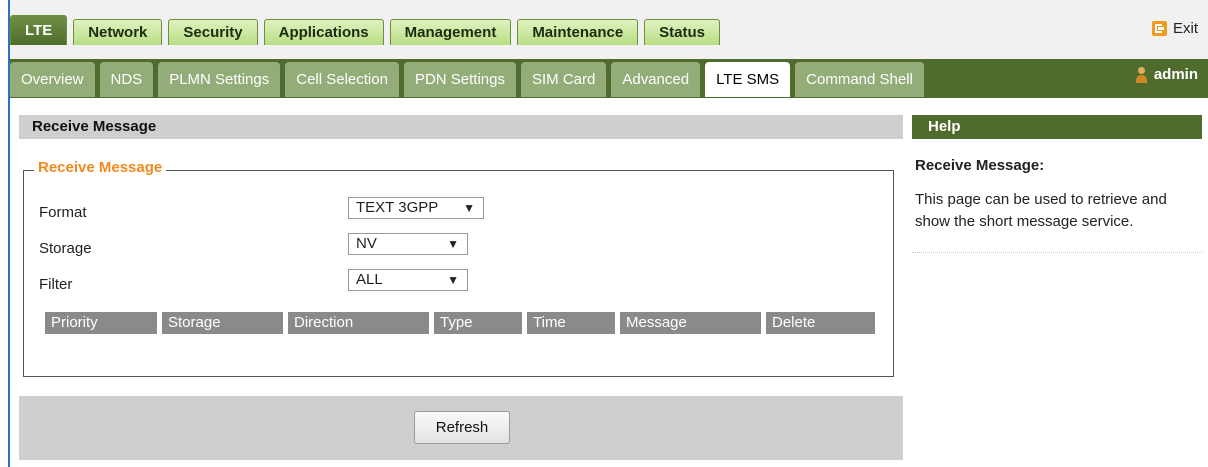 The height and width of the screenshot is (467, 1208). Describe the element at coordinates (564, 79) in the screenshot. I see `subtab-sim-card: SIM Card` at that location.